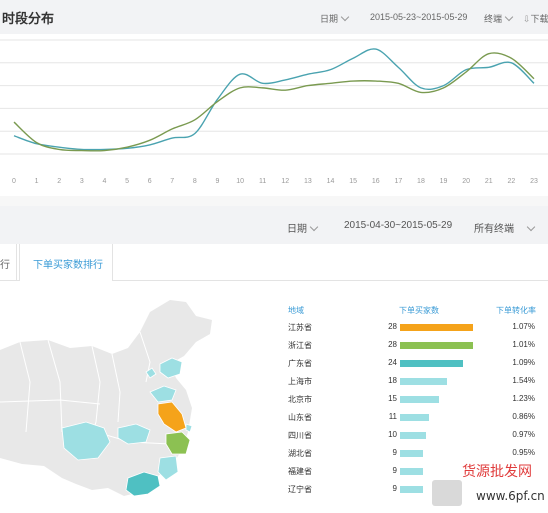  What do you see at coordinates (68, 265) in the screenshot?
I see `tab-buyer-ranking-label: 下单买家数排行` at bounding box center [68, 265].